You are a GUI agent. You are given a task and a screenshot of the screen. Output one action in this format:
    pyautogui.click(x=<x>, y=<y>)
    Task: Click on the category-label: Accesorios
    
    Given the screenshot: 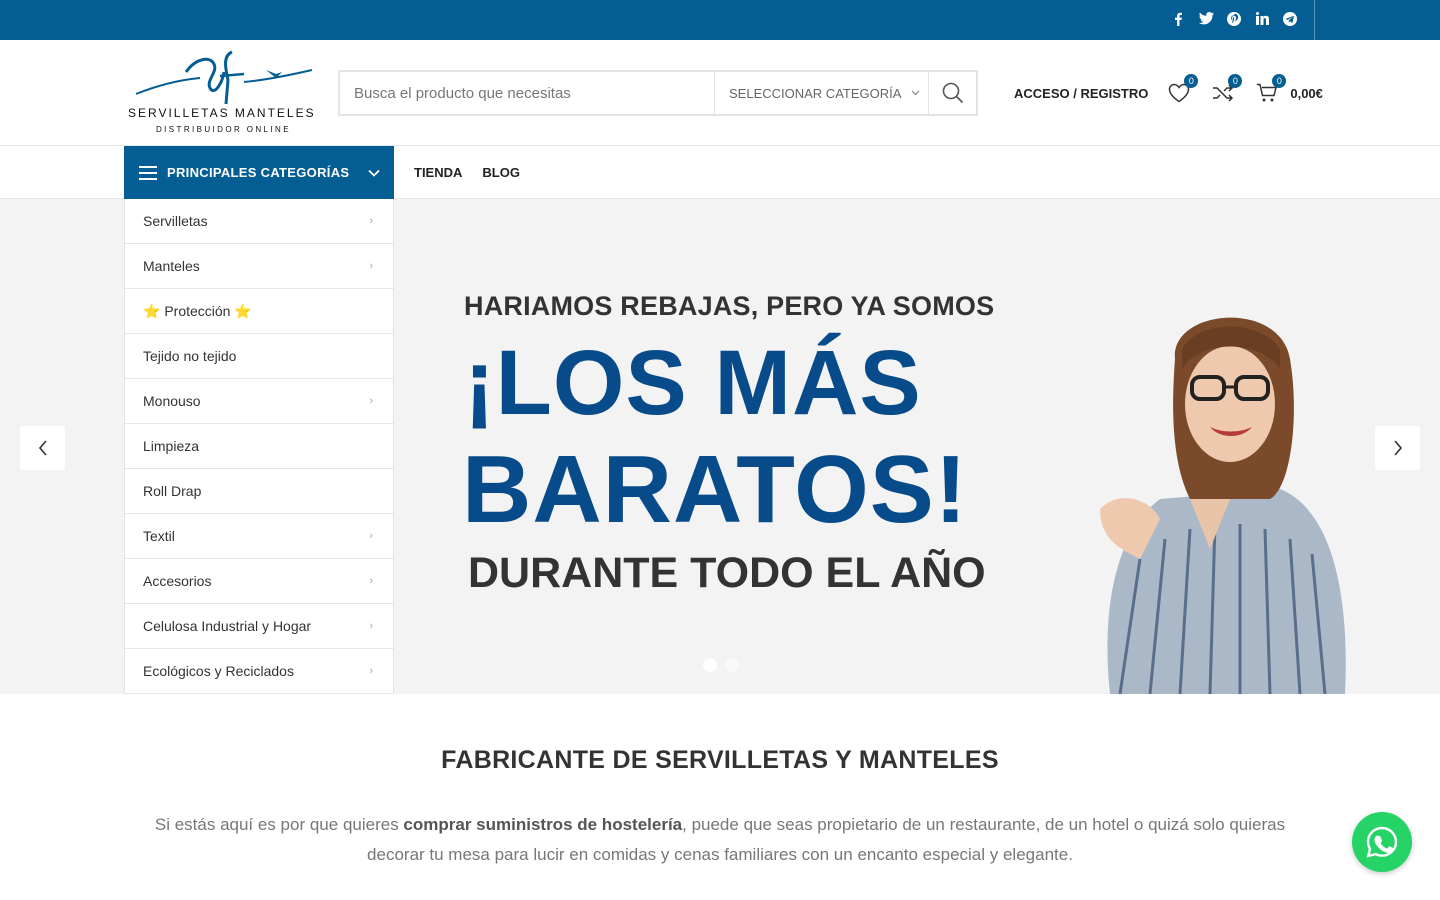 What is the action you would take?
    pyautogui.click(x=177, y=581)
    